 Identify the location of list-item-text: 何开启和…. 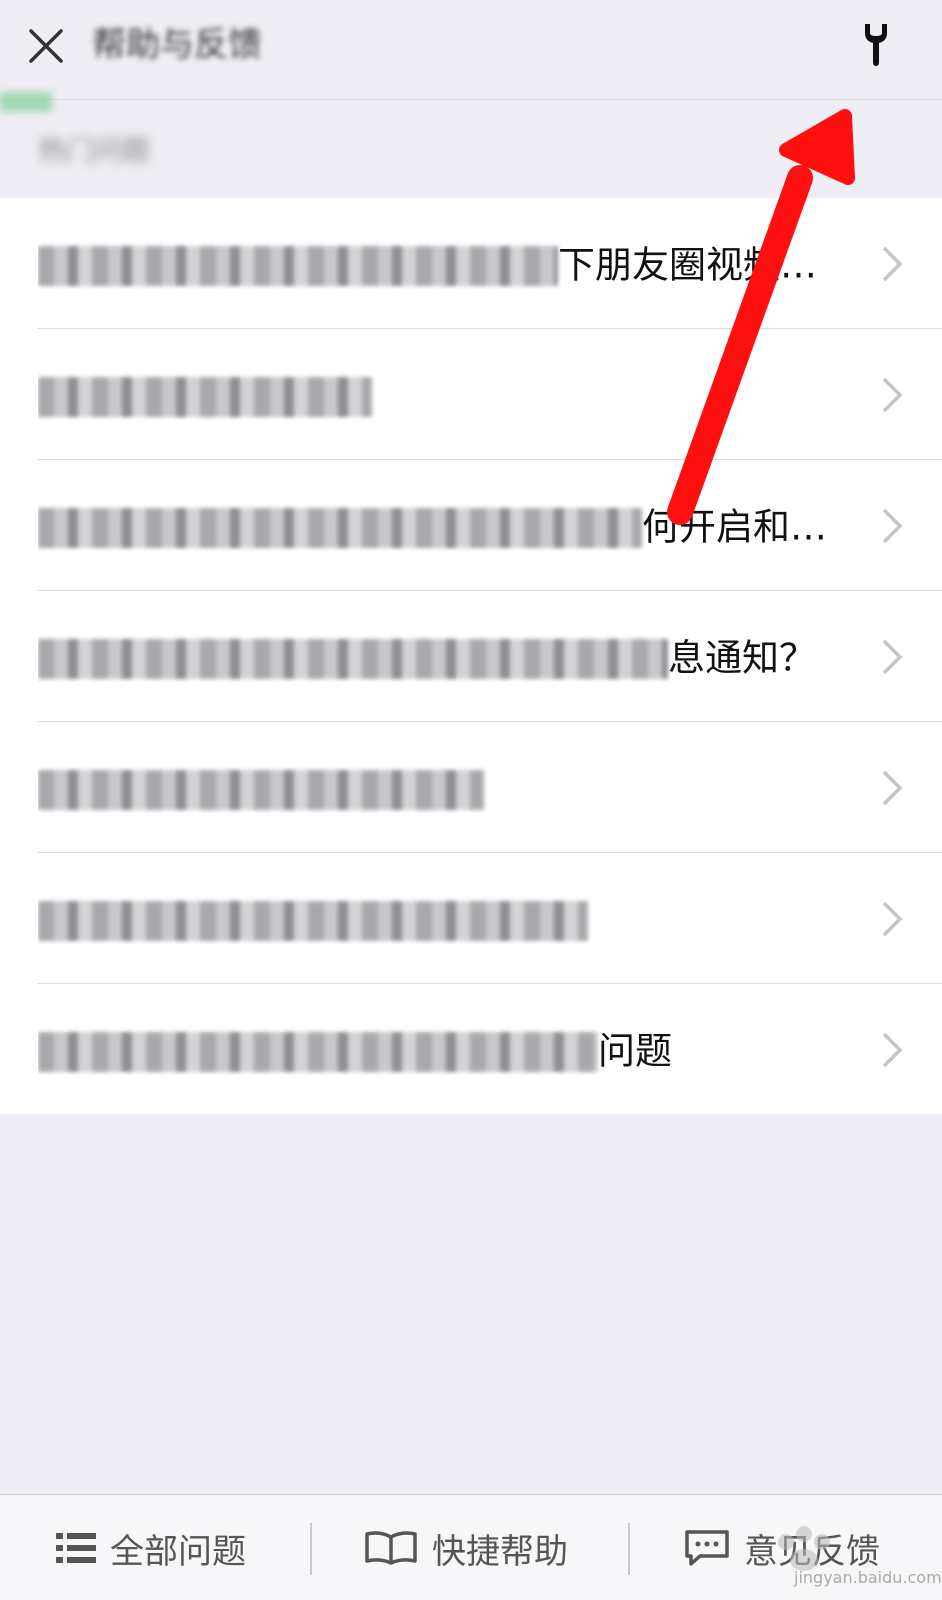
(448, 526).